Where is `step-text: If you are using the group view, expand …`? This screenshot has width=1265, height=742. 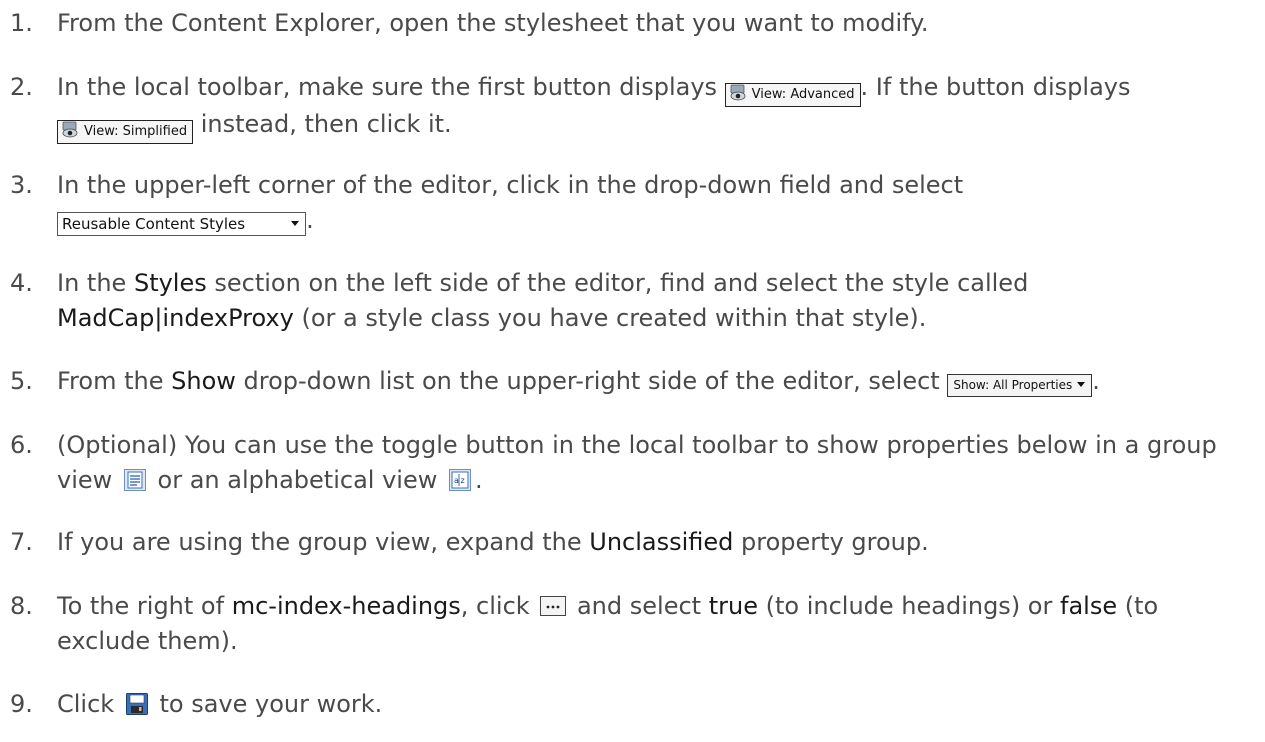
step-text: If you are using the group view, expand … is located at coordinates (651, 542).